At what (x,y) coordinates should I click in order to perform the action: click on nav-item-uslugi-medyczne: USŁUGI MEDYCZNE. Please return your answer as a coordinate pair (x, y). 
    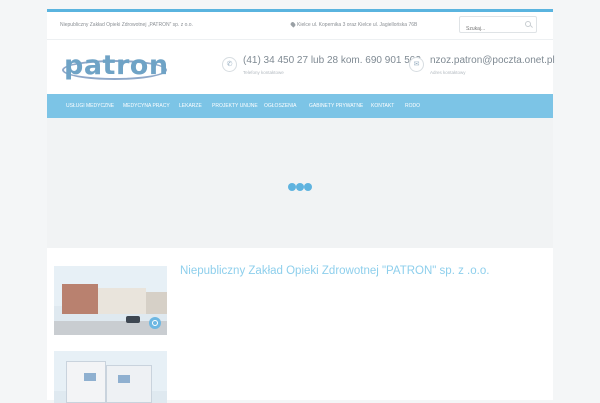
    Looking at the image, I should click on (90, 106).